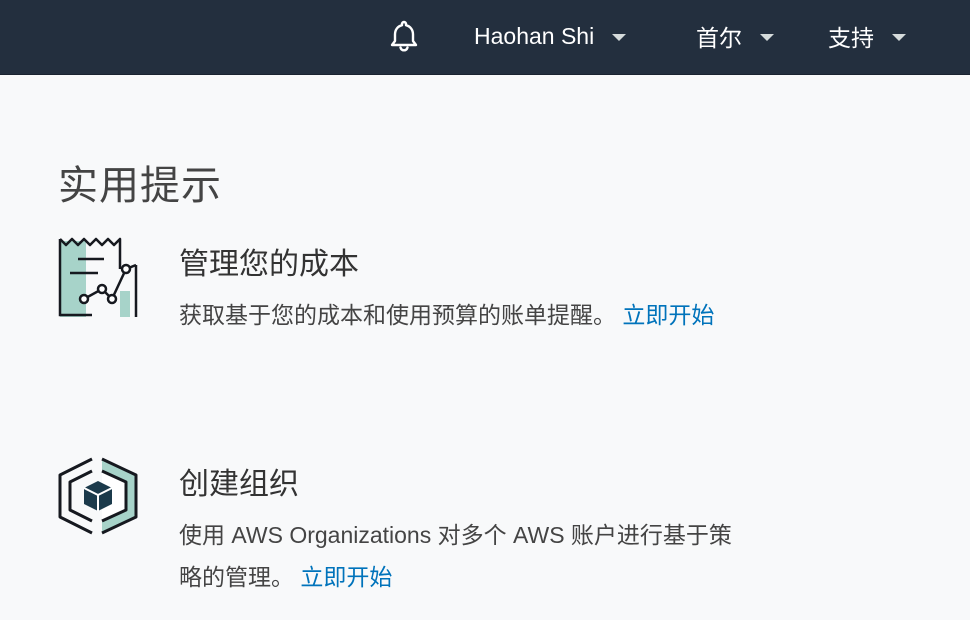  Describe the element at coordinates (851, 38) in the screenshot. I see `support-menu-label: 支持` at that location.